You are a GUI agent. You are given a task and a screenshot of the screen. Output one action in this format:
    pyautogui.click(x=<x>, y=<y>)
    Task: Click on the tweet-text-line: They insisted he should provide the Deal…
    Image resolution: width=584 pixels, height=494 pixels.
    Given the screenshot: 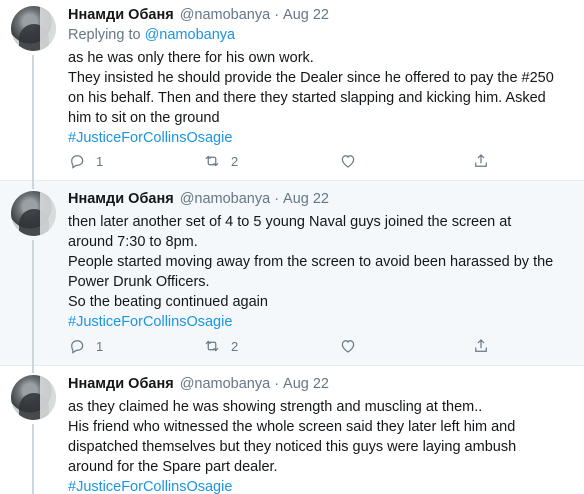 What is the action you would take?
    pyautogui.click(x=311, y=78)
    